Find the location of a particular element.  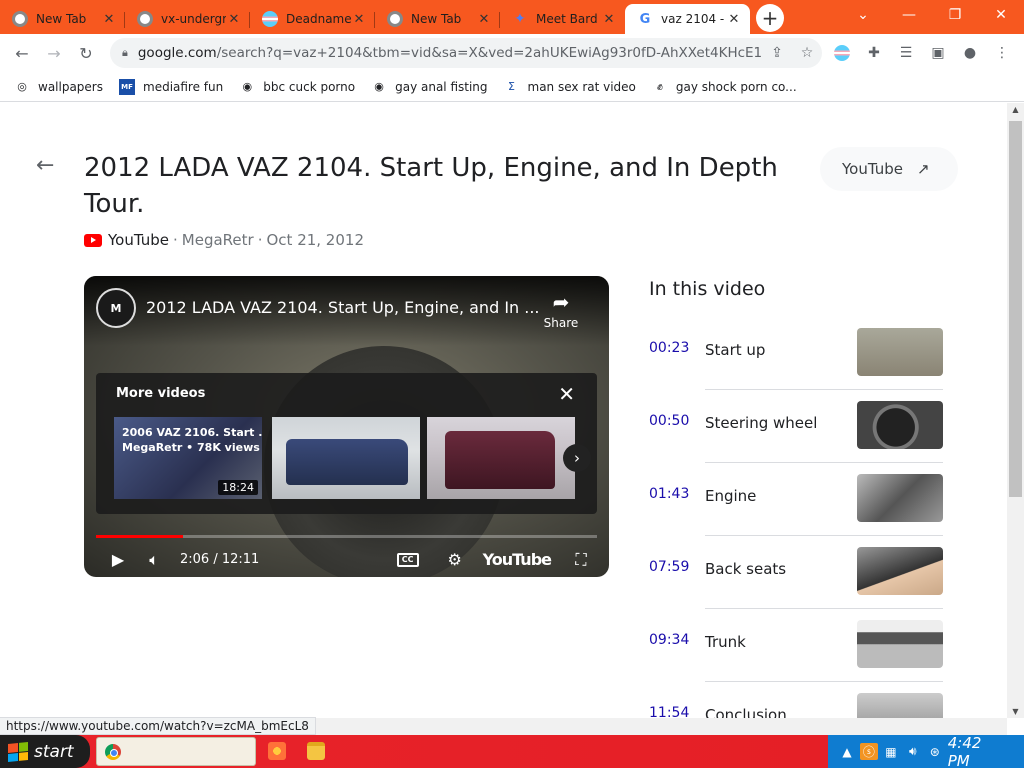

chrome-menu-icon: ⋮ is located at coordinates (1002, 53).